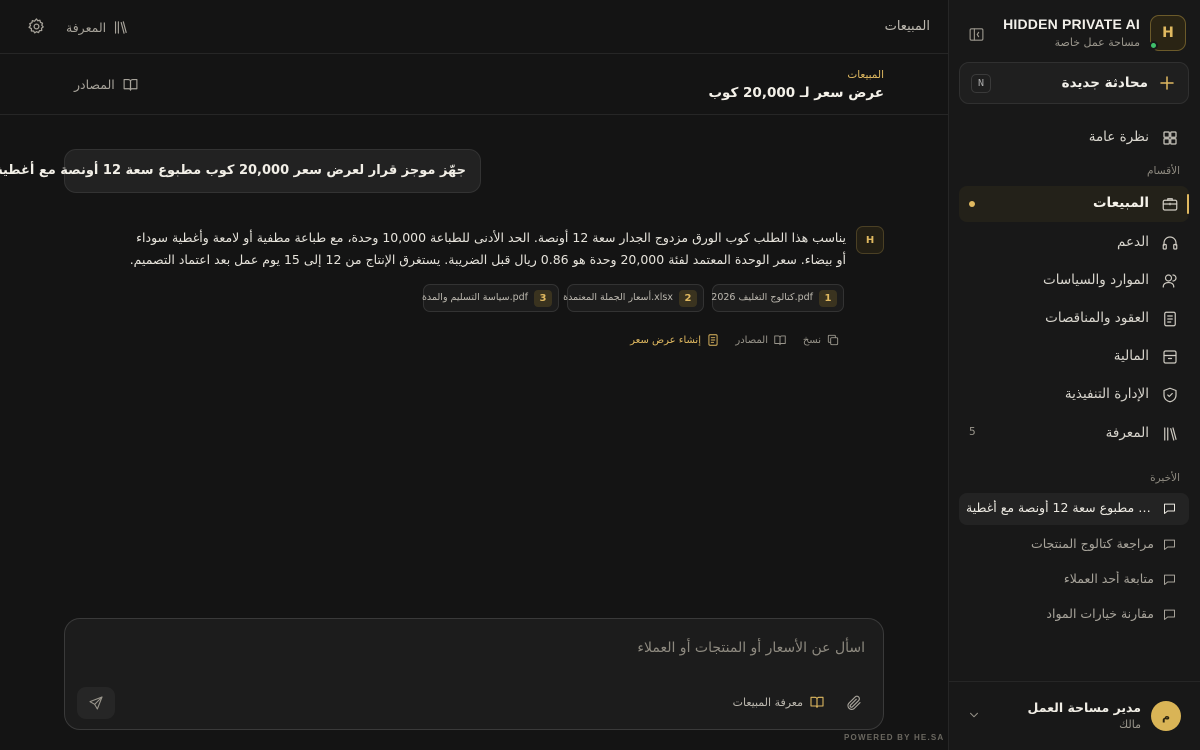  What do you see at coordinates (762, 297) in the screenshot?
I see `citation-name: كتالوج التغليف 2026.pdf` at bounding box center [762, 297].